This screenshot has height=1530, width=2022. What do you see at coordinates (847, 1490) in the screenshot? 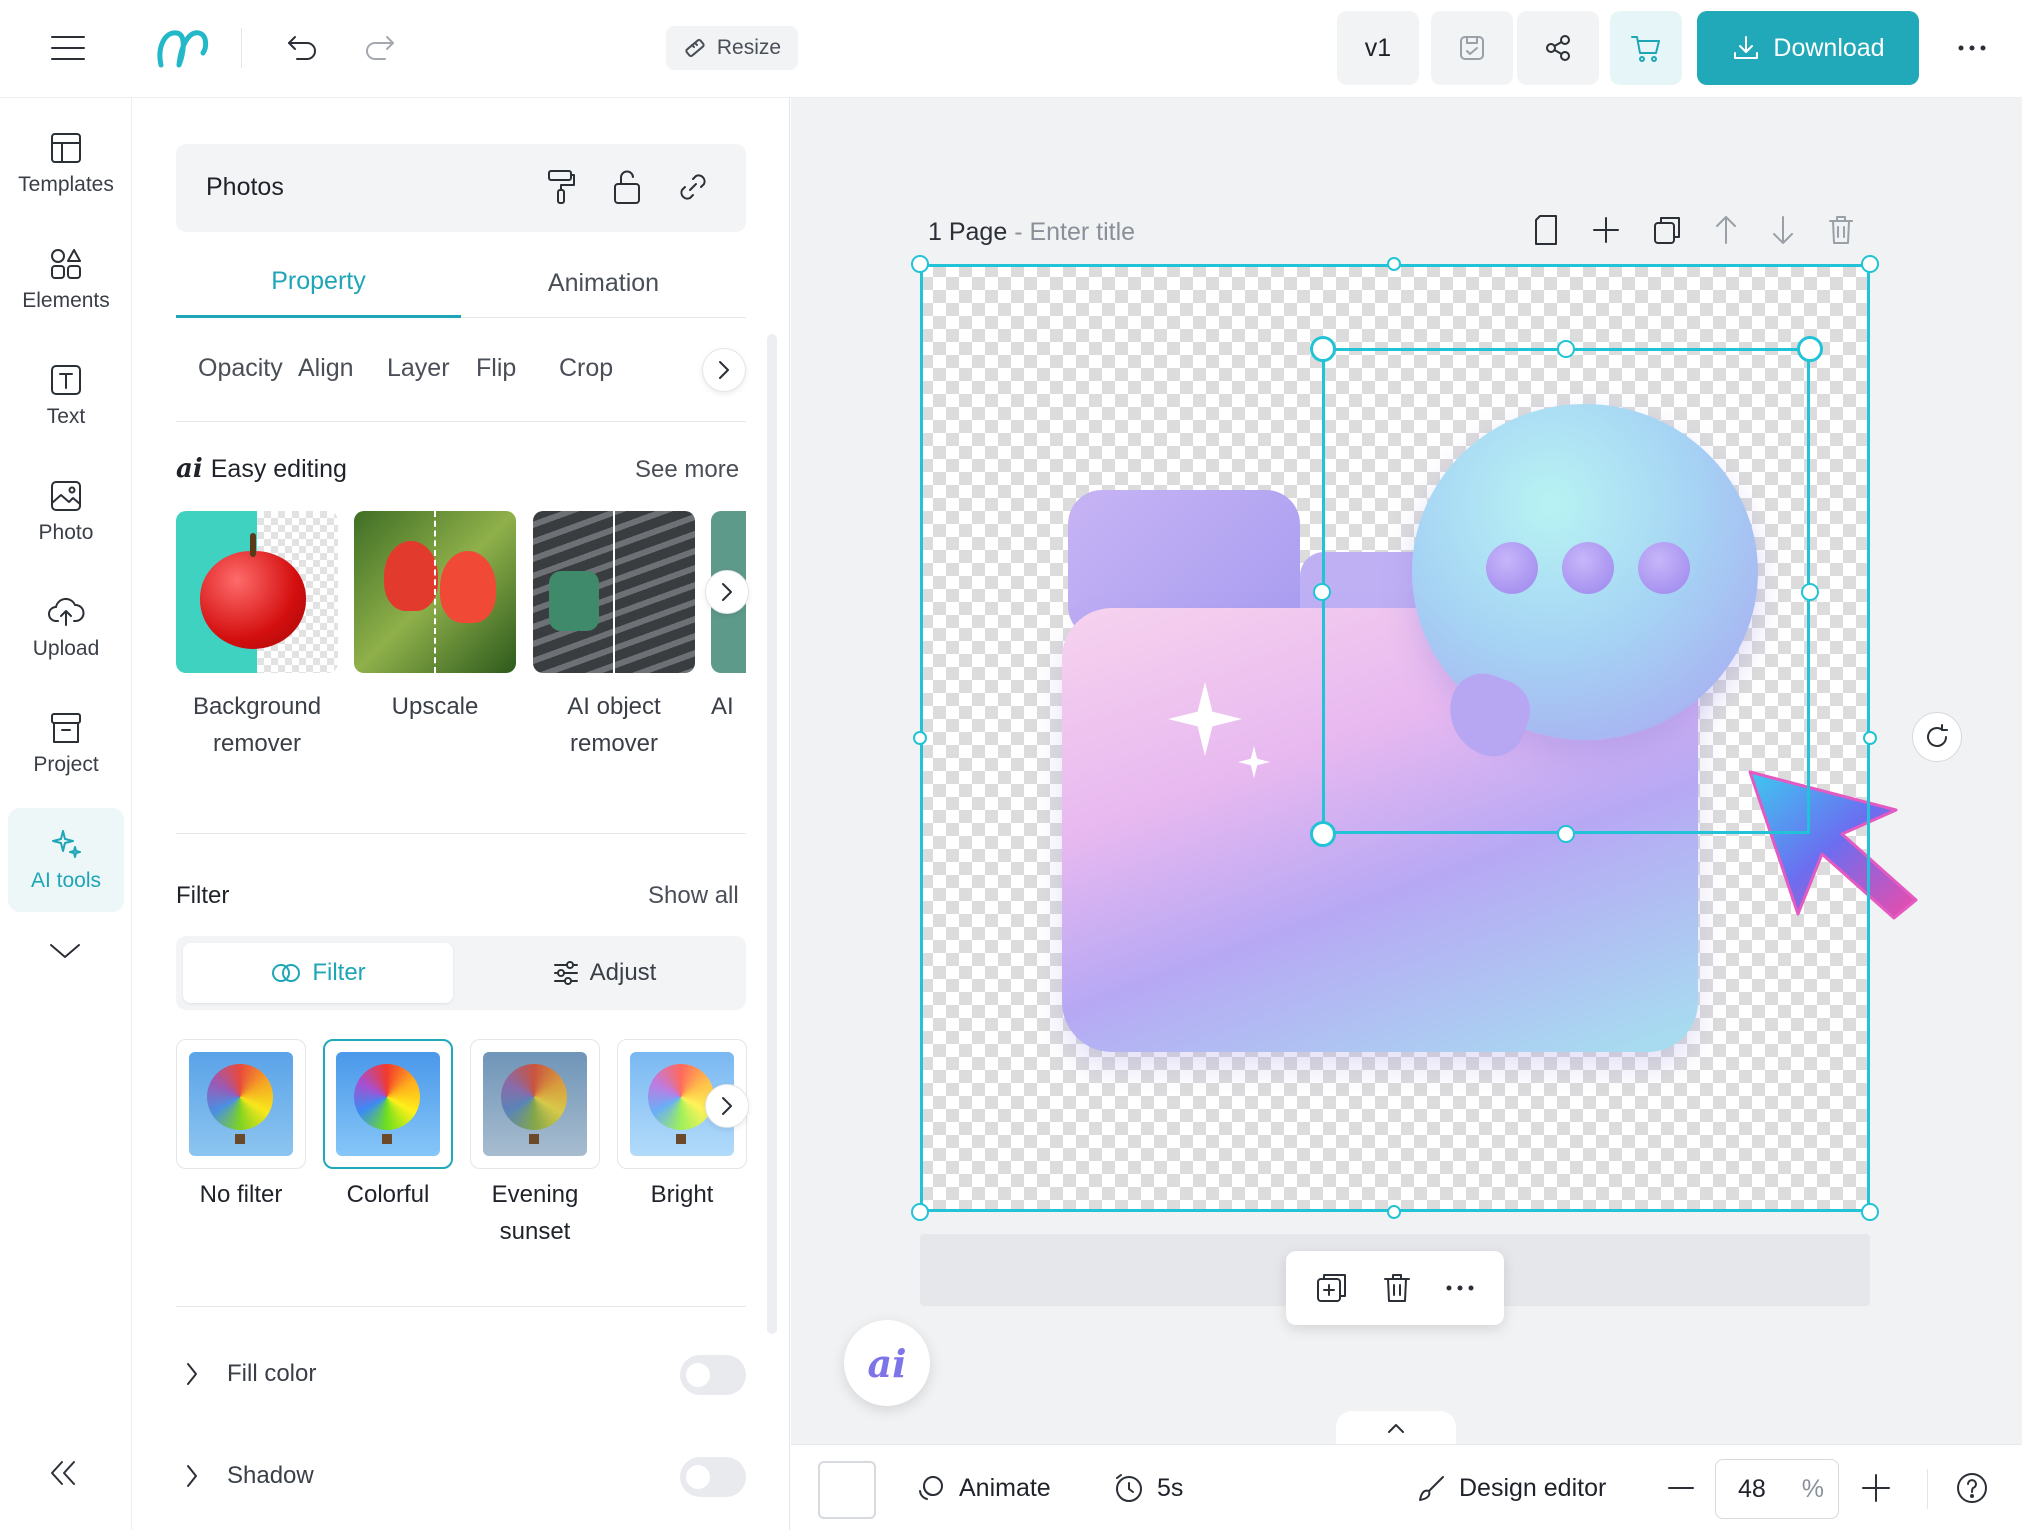
I see `background-color-swatch` at bounding box center [847, 1490].